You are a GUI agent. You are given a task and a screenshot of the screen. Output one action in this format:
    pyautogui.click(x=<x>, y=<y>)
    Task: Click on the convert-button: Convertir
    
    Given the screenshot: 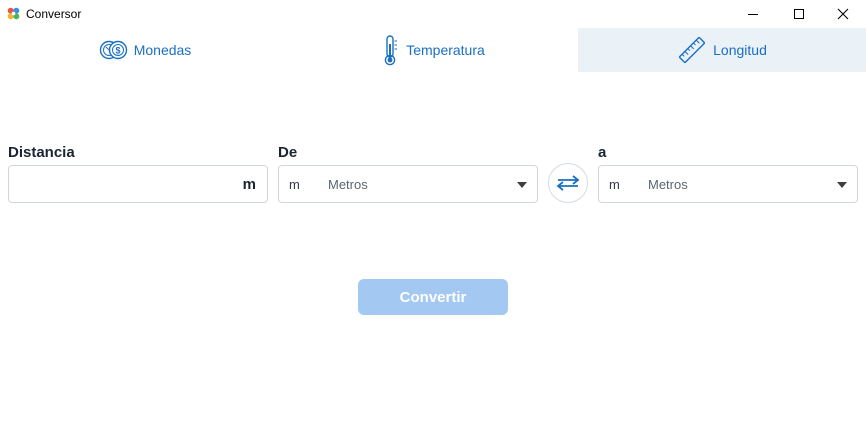 What is the action you would take?
    pyautogui.click(x=433, y=297)
    